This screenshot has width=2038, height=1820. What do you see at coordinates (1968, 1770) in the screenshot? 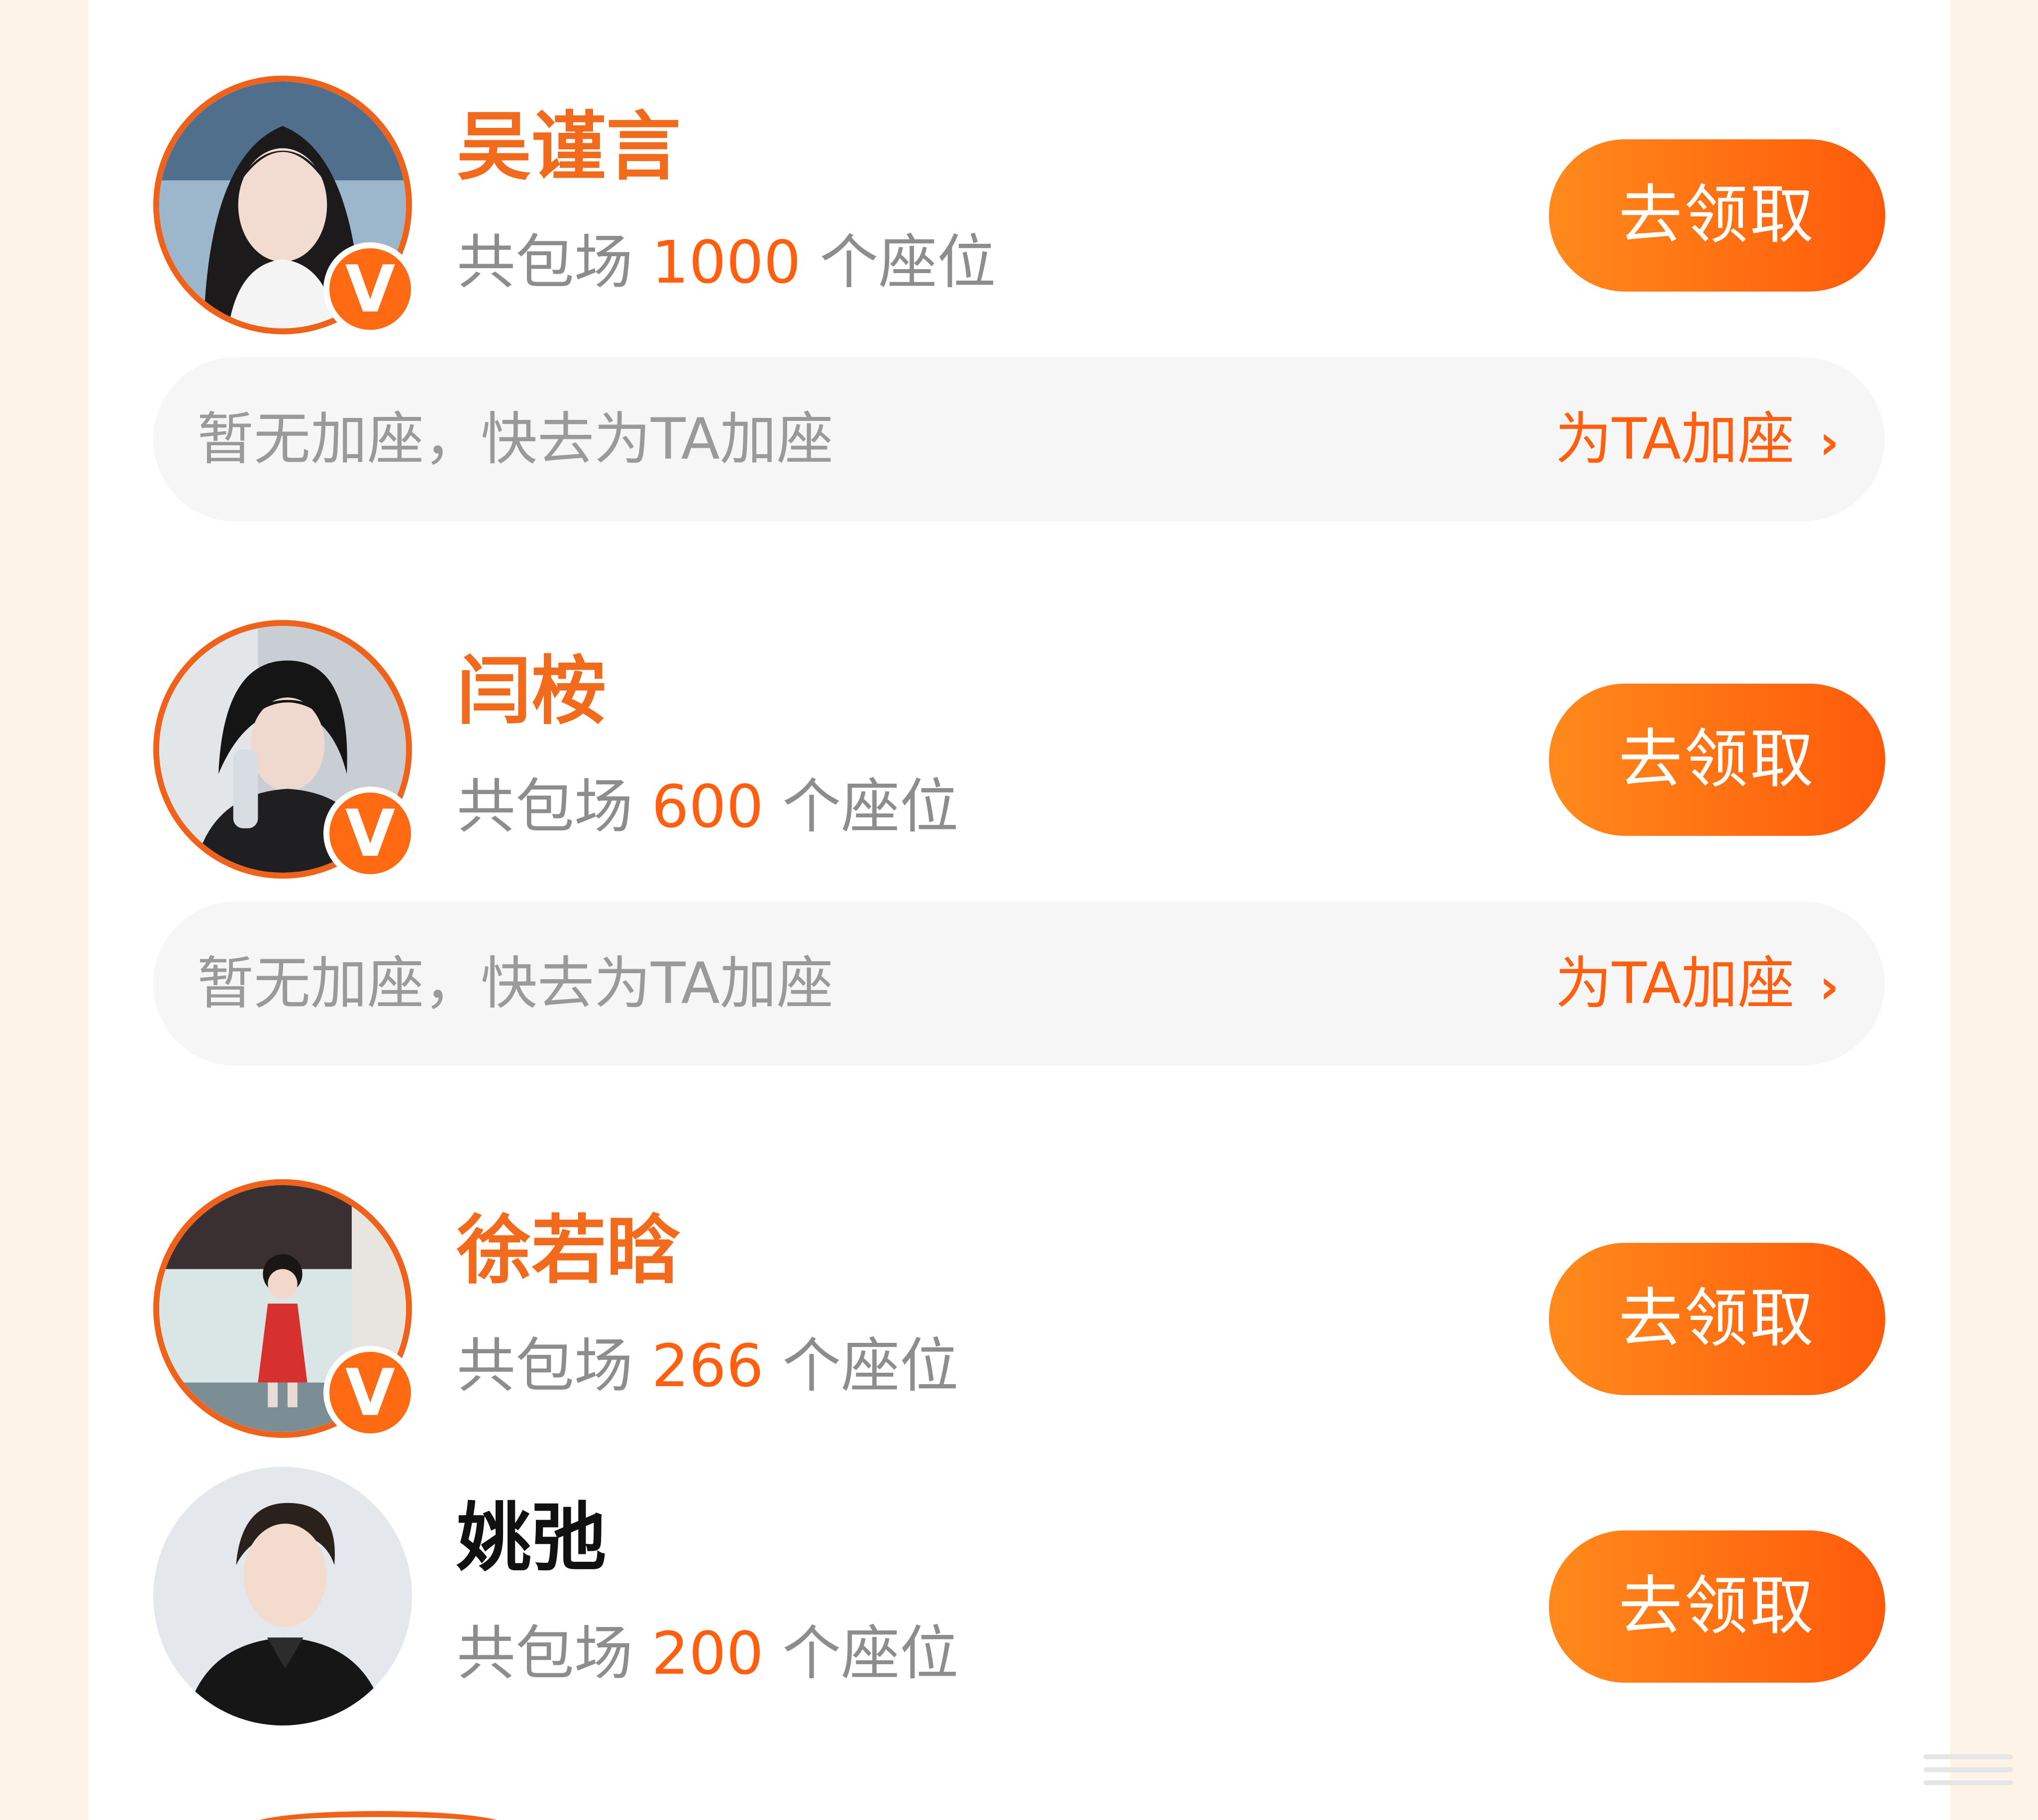
I see `scroll-indicator-icon` at bounding box center [1968, 1770].